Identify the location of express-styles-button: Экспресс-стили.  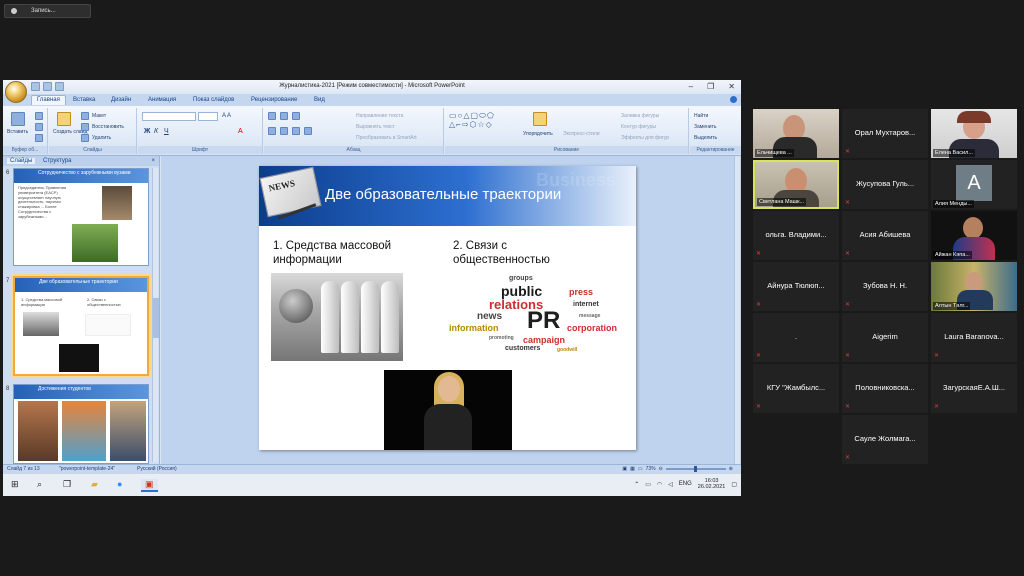
(581, 134).